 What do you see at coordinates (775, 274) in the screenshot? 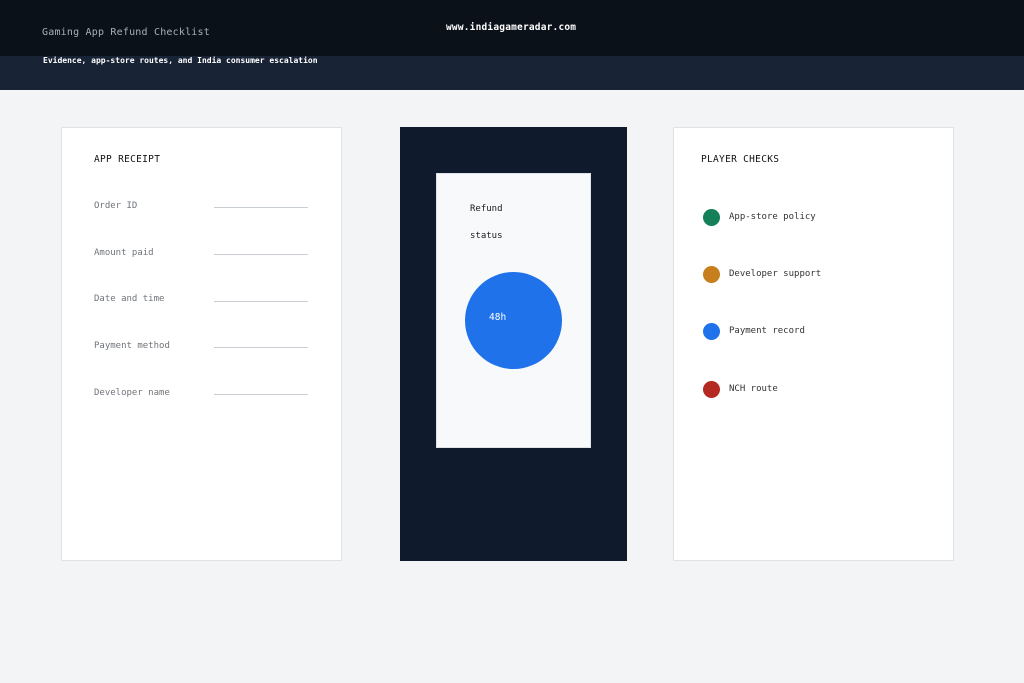
I see `developer-support-label: Developer support` at bounding box center [775, 274].